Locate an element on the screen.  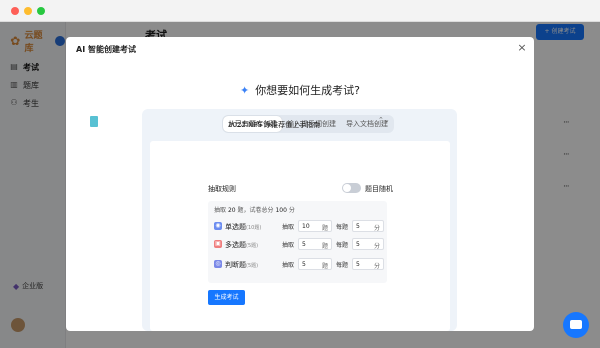
extract-count-input: 10 题 is located at coordinates (315, 226).